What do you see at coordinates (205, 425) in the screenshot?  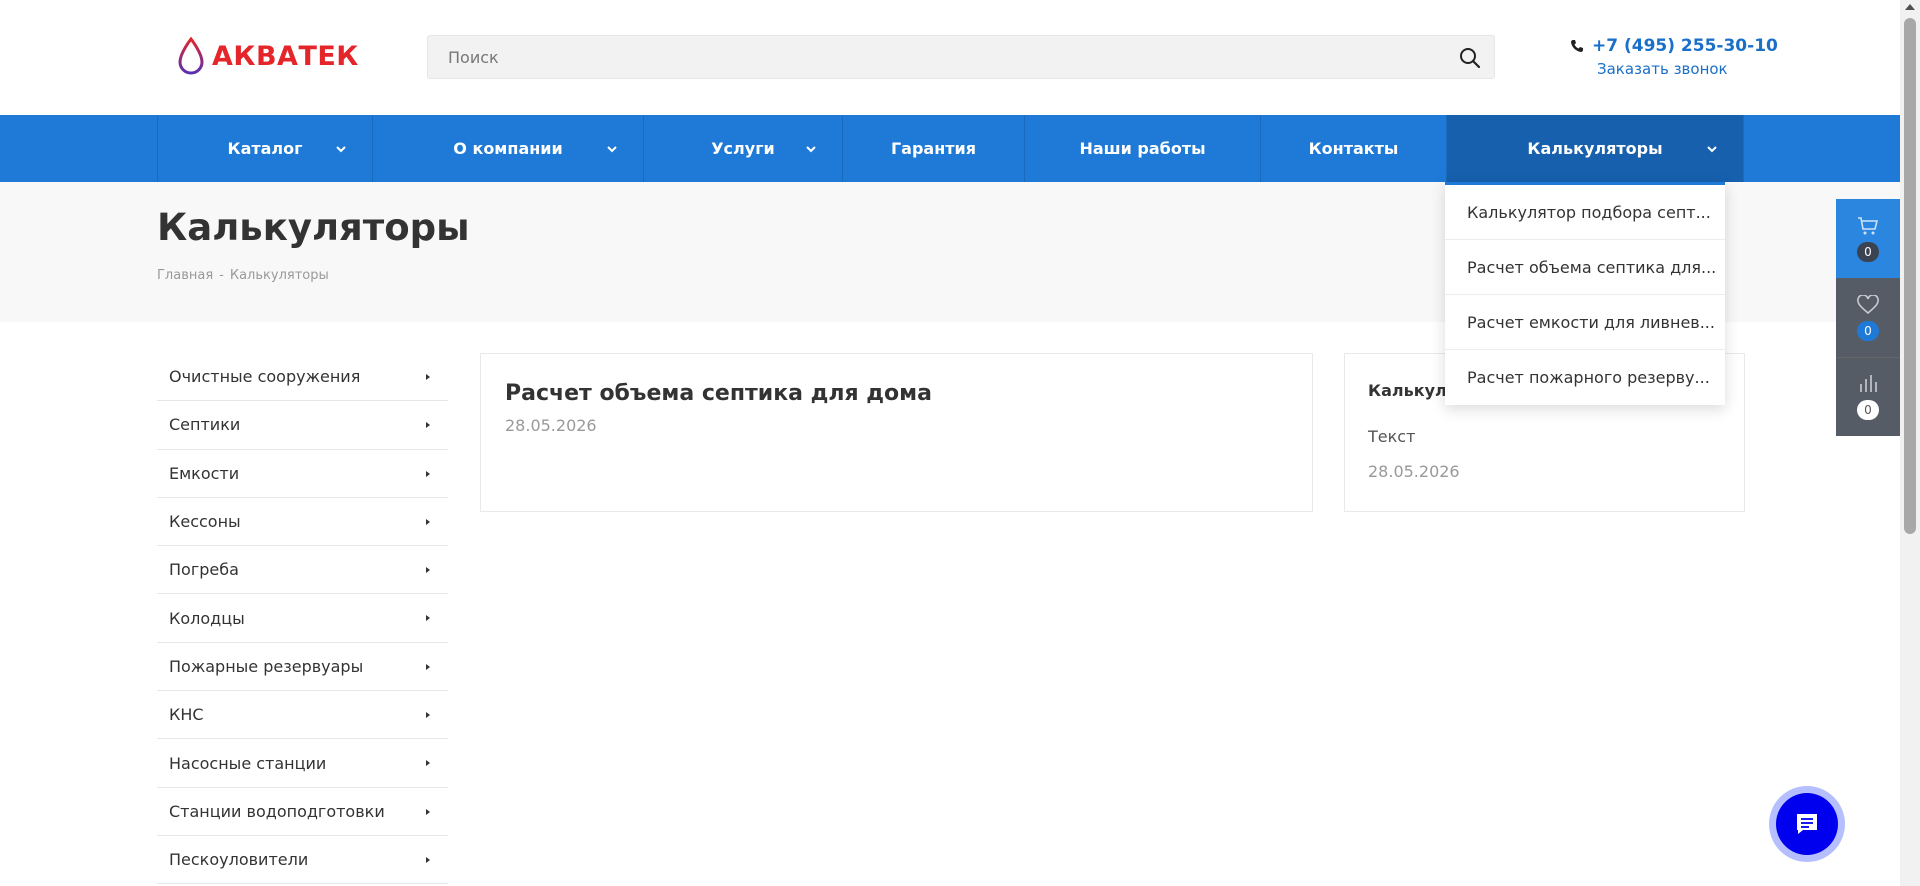 I see `sidebar-item-label: Септики` at bounding box center [205, 425].